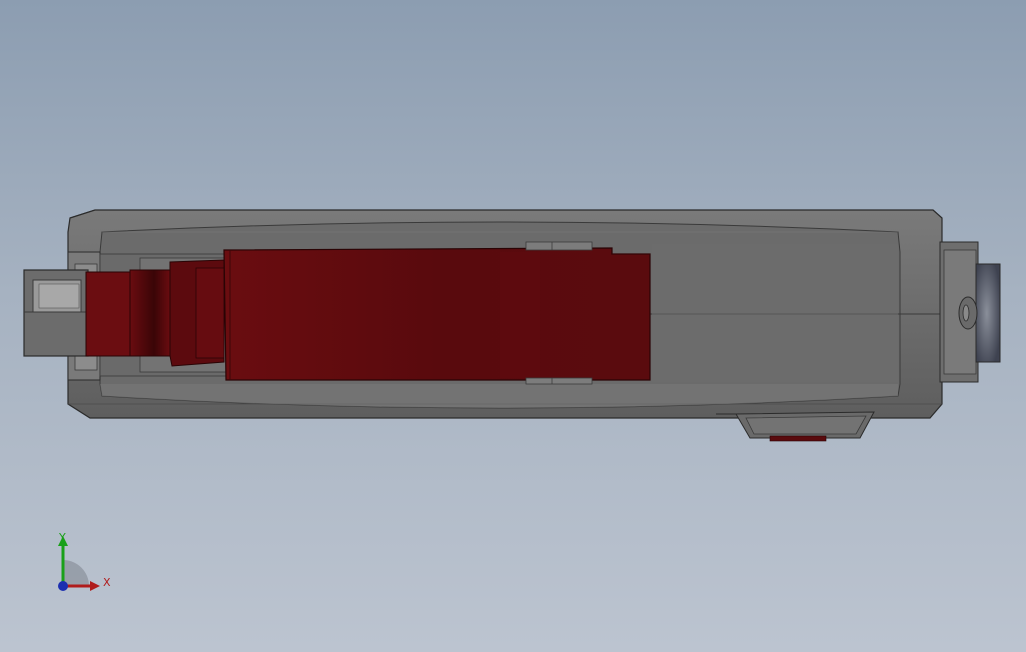  Describe the element at coordinates (56, 313) in the screenshot. I see `fiber-inlet-cap` at that location.